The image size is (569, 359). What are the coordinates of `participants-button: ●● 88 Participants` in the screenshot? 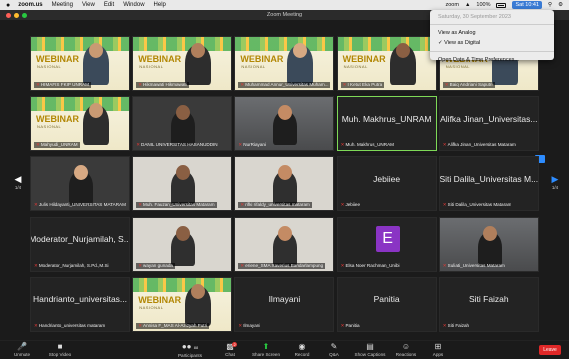 It's located at (190, 350).